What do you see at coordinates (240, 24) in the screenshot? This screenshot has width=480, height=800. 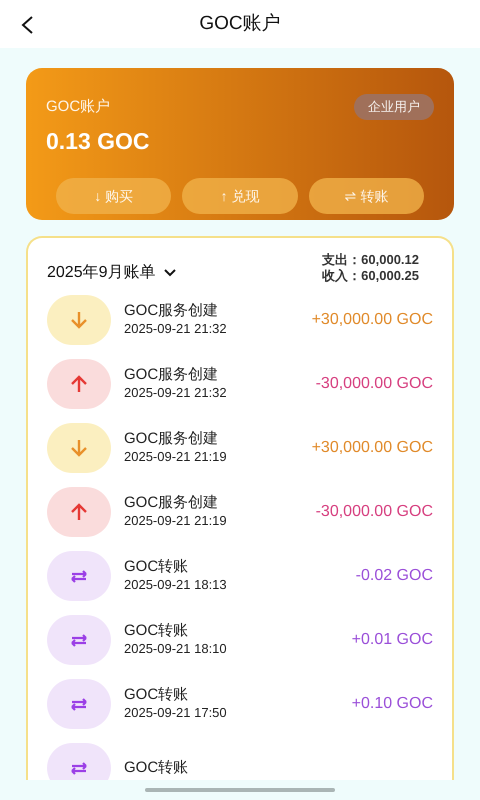 I see `page-title: GOC账户` at bounding box center [240, 24].